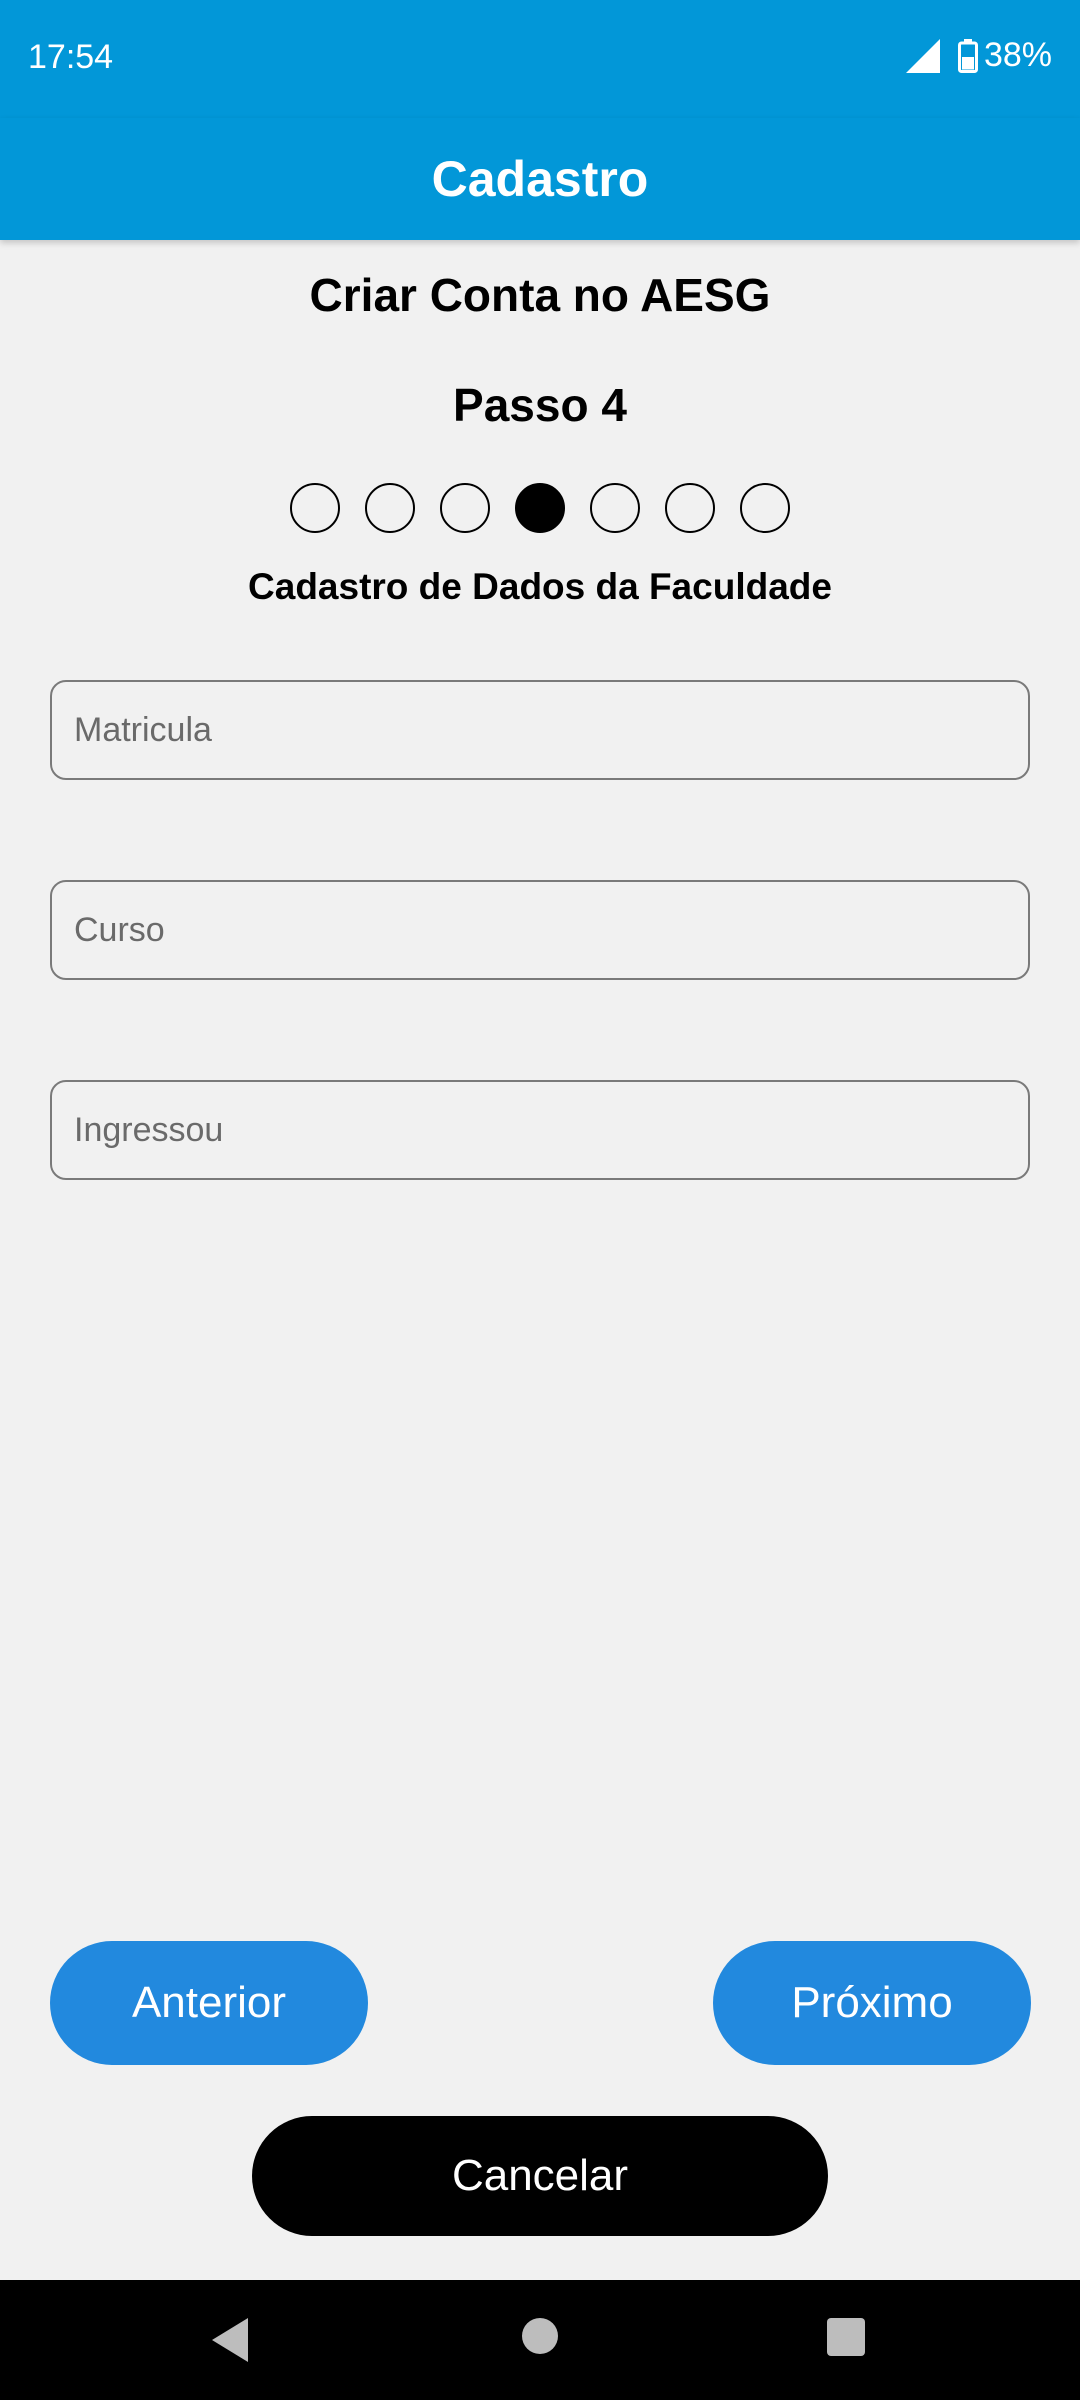 The width and height of the screenshot is (1080, 2400). I want to click on signal-icon, so click(922, 55).